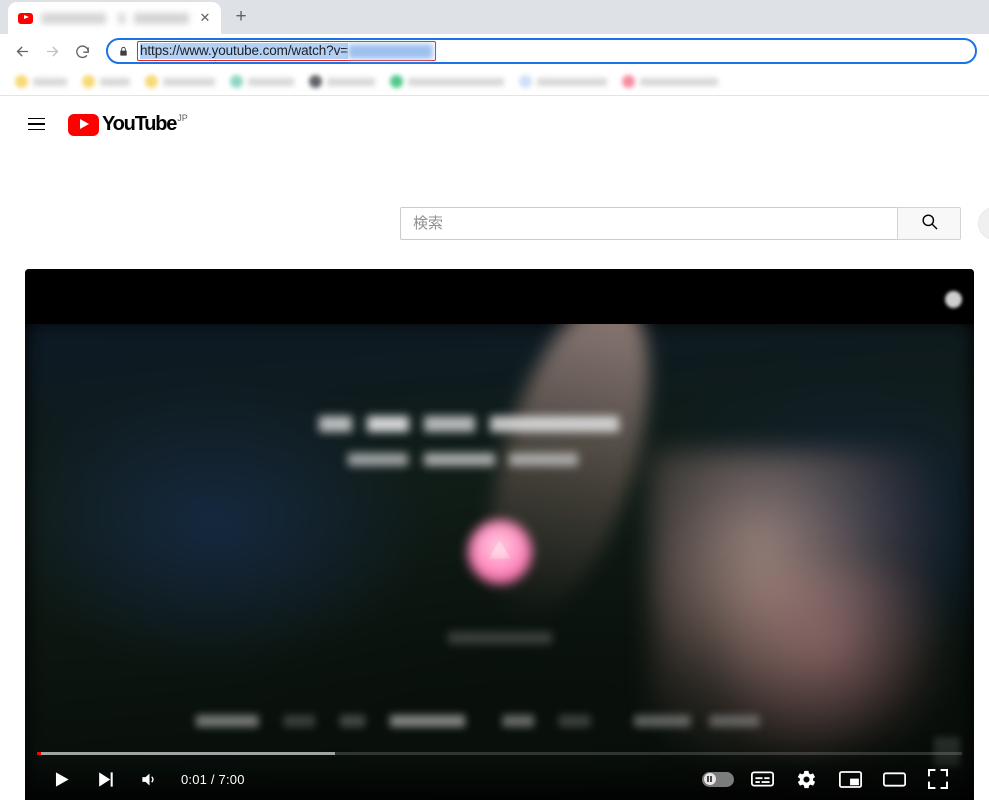 The height and width of the screenshot is (800, 989). Describe the element at coordinates (842, 668) in the screenshot. I see `video-scene-person-secondary` at that location.